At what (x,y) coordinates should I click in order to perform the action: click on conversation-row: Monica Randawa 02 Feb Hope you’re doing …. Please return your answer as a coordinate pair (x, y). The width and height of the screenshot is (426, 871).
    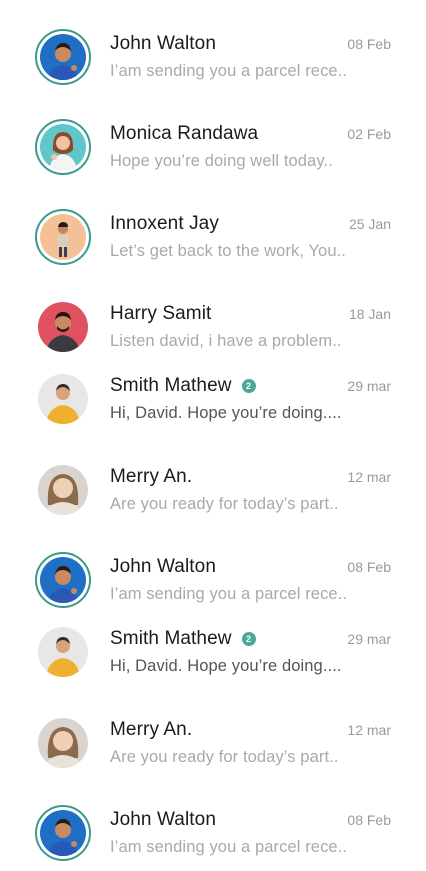
    Looking at the image, I should click on (213, 150).